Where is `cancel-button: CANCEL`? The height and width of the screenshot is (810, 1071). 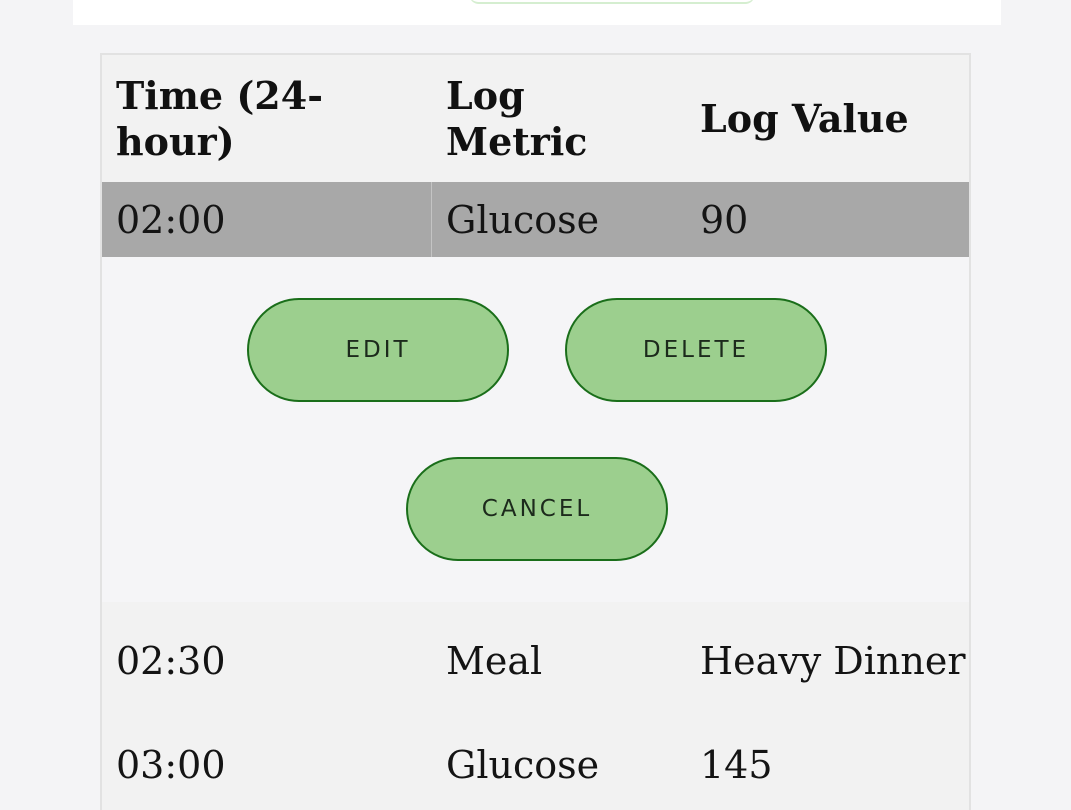 cancel-button: CANCEL is located at coordinates (537, 509).